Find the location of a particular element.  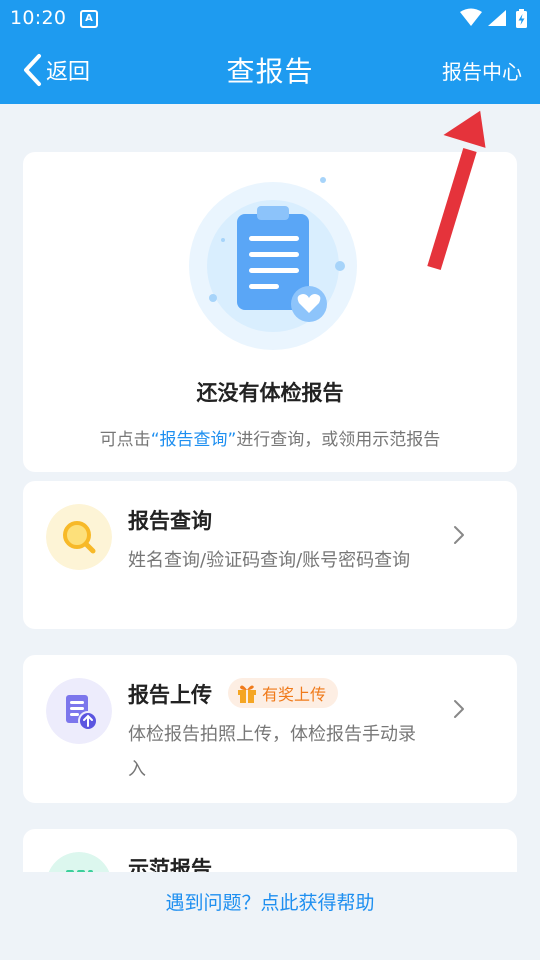

reward-upload-badge: 有奖上传 is located at coordinates (283, 693).